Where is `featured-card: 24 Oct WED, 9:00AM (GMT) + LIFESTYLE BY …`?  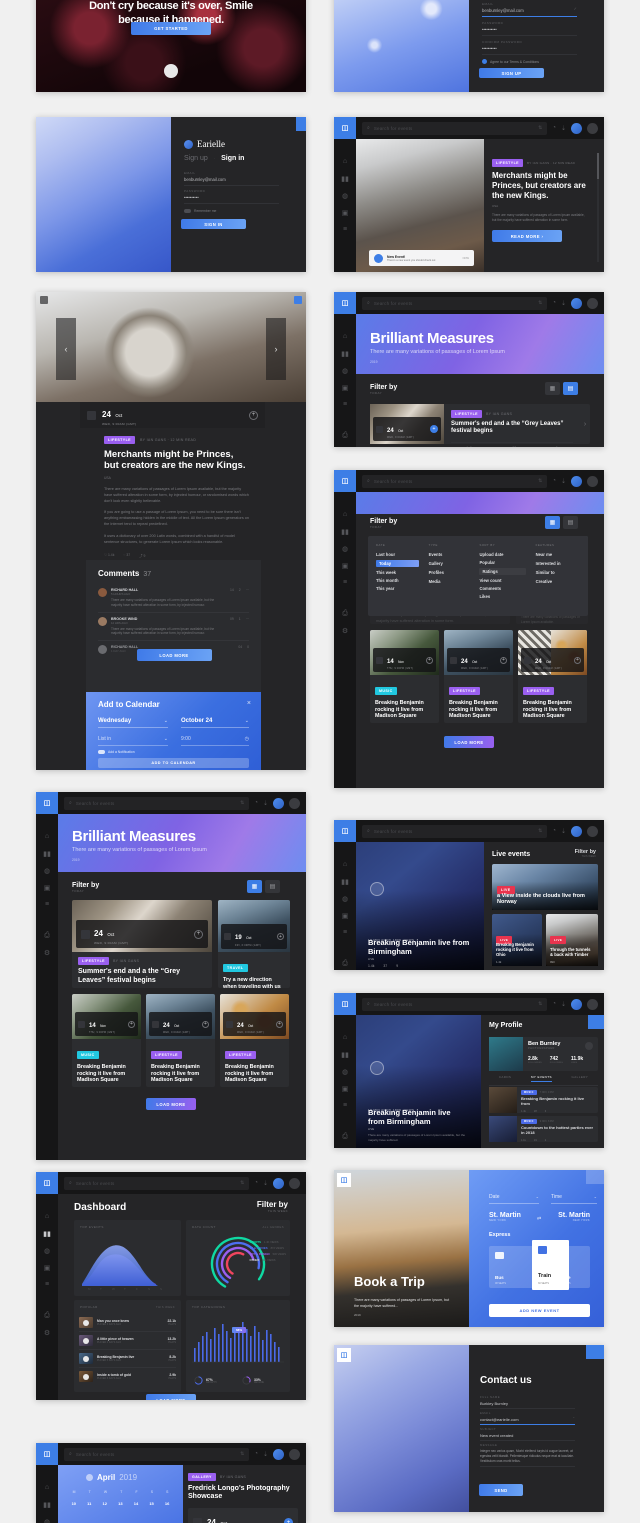
featured-card: 24 Oct WED, 9:00AM (GMT) + LIFESTYLE BY … is located at coordinates (142, 944).